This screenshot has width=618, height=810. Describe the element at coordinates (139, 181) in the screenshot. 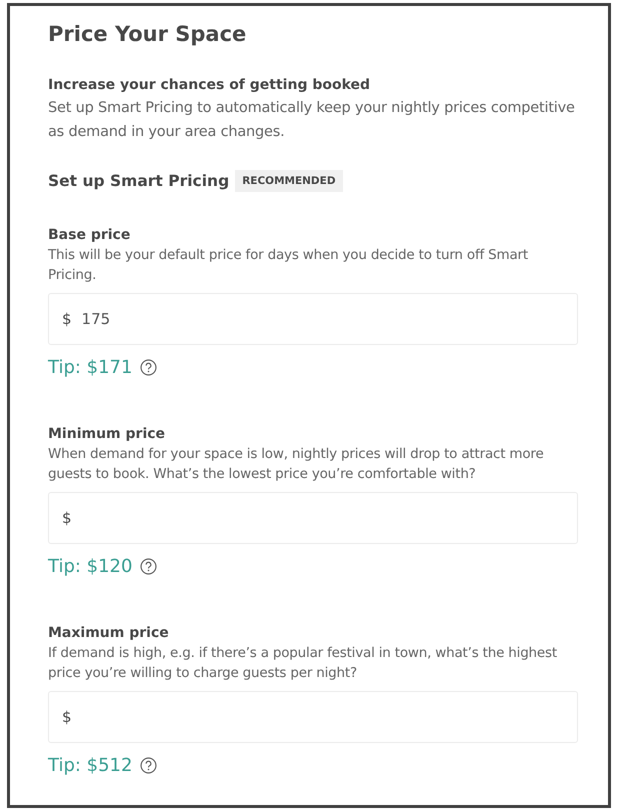

I see `section-heading: Set up Smart Pricing` at that location.